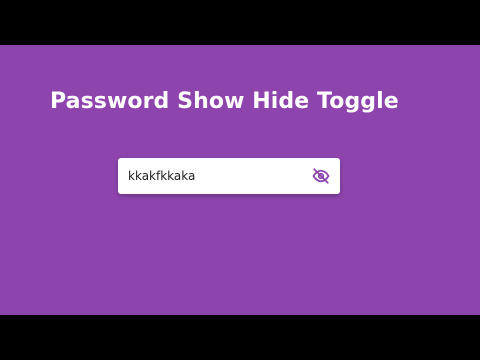 Image resolution: width=480 pixels, height=360 pixels. I want to click on password-input, so click(218, 176).